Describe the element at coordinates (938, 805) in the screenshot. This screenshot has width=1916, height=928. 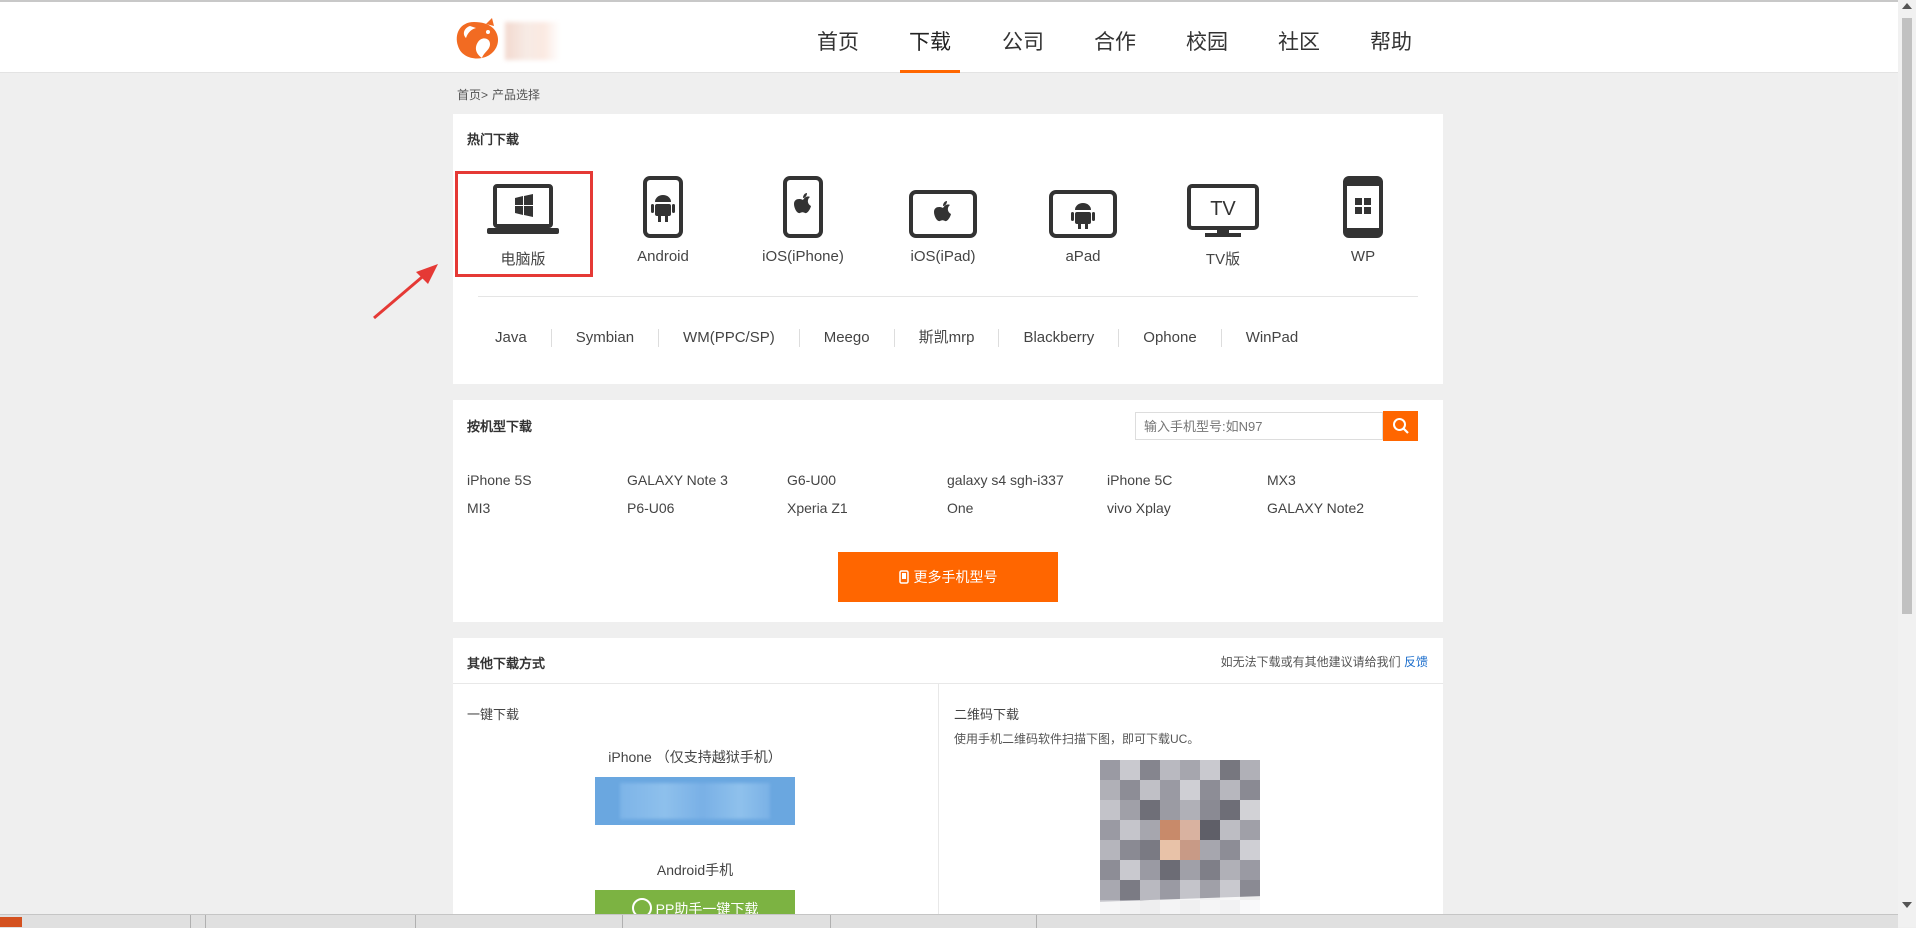
I see `other-column-divider` at that location.